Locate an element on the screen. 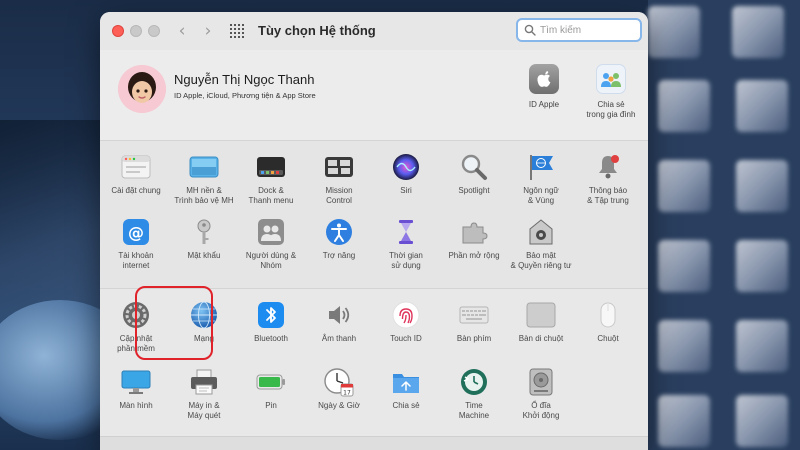 Image resolution: width=800 pixels, height=450 pixels. pref-internet-accounts: @ Tài khoản internet is located at coordinates (136, 244).